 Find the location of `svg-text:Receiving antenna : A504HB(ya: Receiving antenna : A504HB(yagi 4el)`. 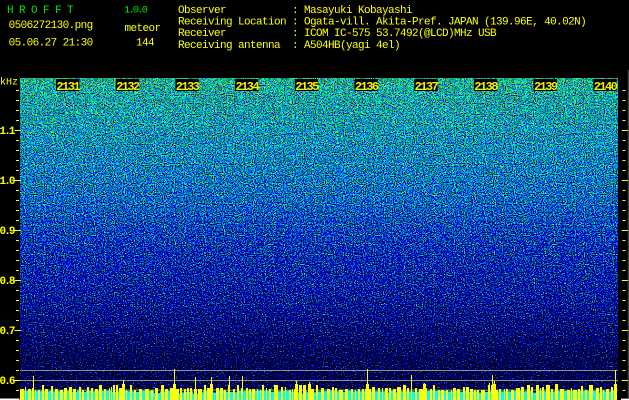

svg-text:Receiving antenna : A504HB(ya: Receiving antenna : A504HB(yagi 4el) is located at coordinates (289, 46).